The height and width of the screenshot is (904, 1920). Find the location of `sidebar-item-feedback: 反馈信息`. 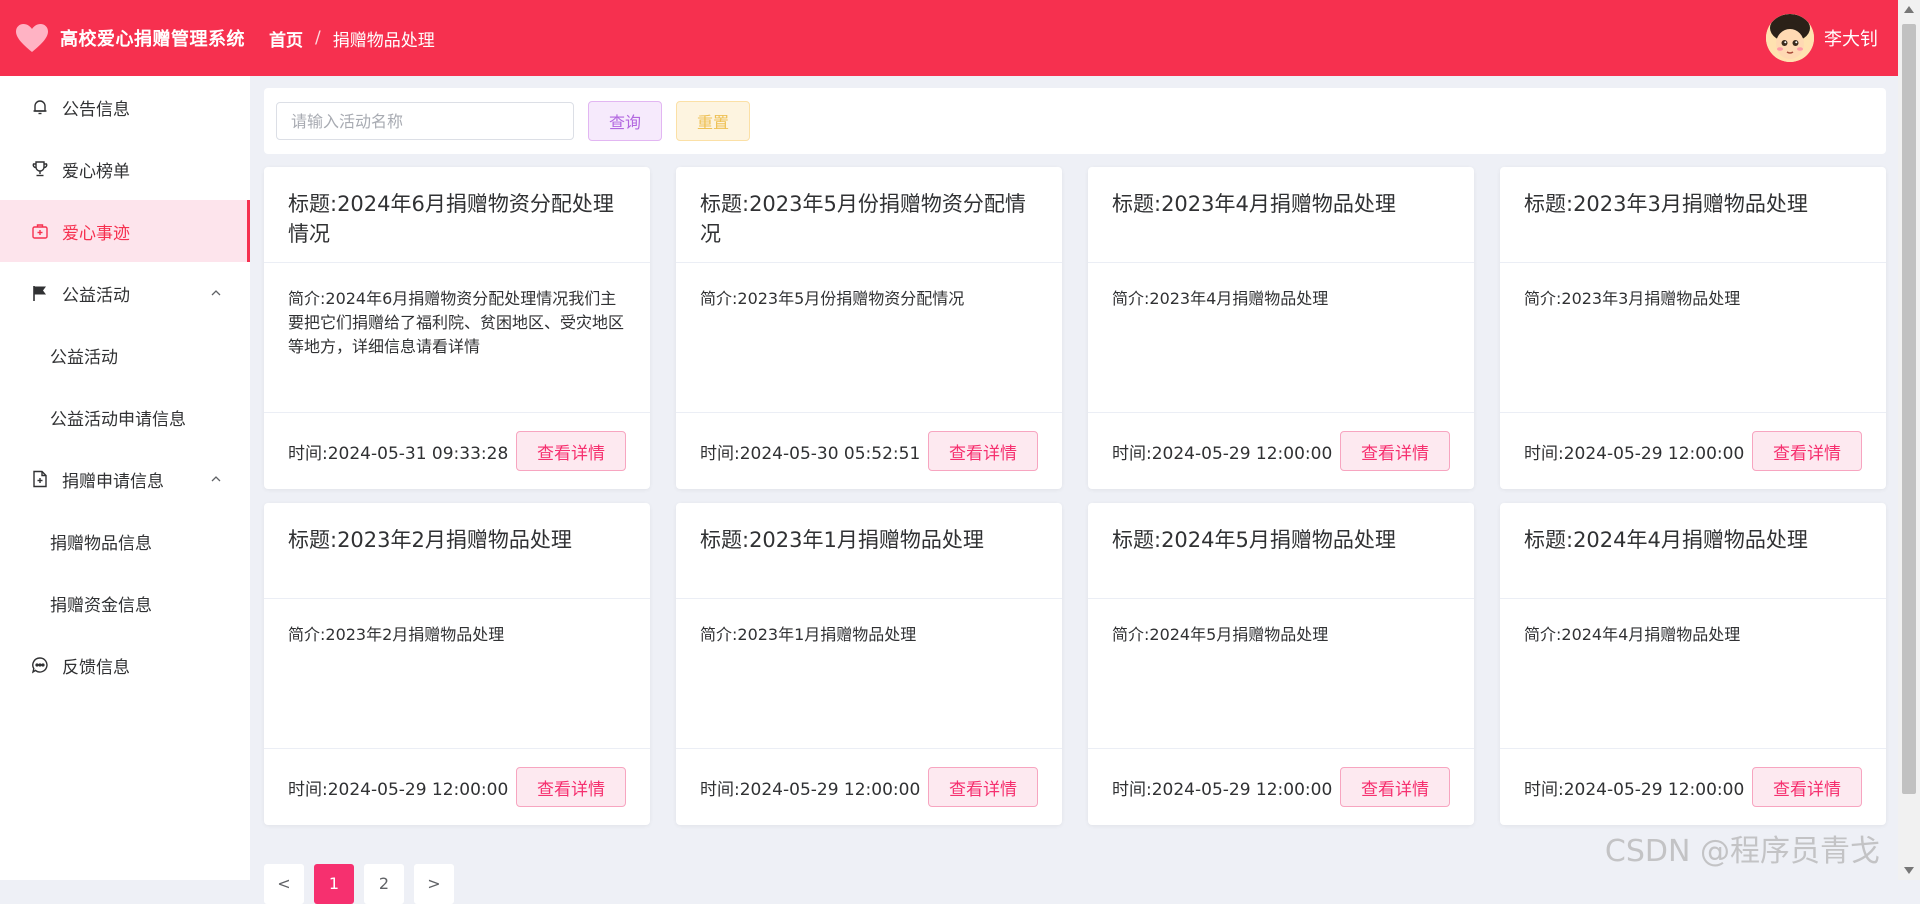

sidebar-item-feedback: 反馈信息 is located at coordinates (125, 665).